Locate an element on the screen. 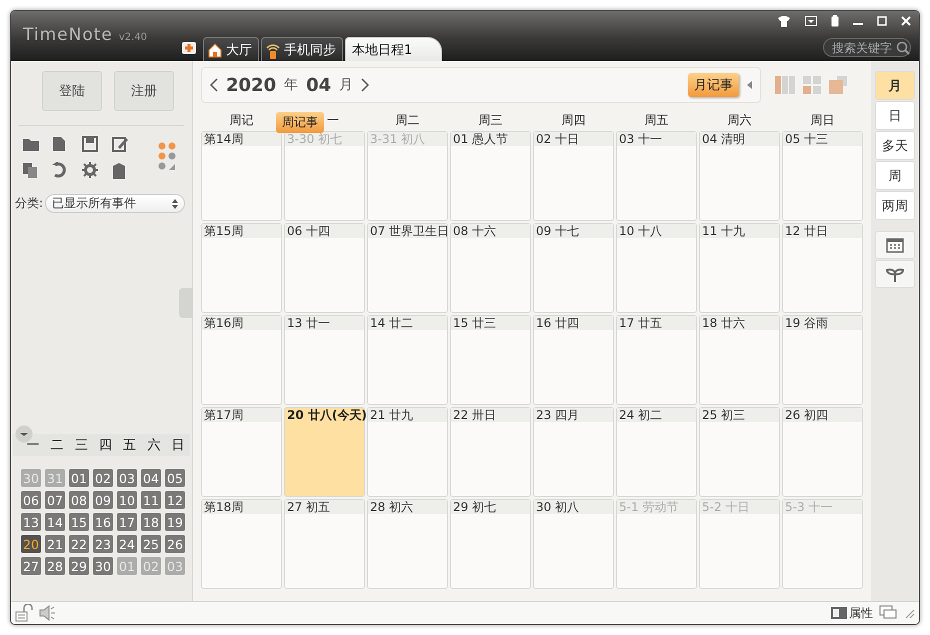 This screenshot has height=635, width=930. day-cell: 12 廿日 is located at coordinates (822, 268).